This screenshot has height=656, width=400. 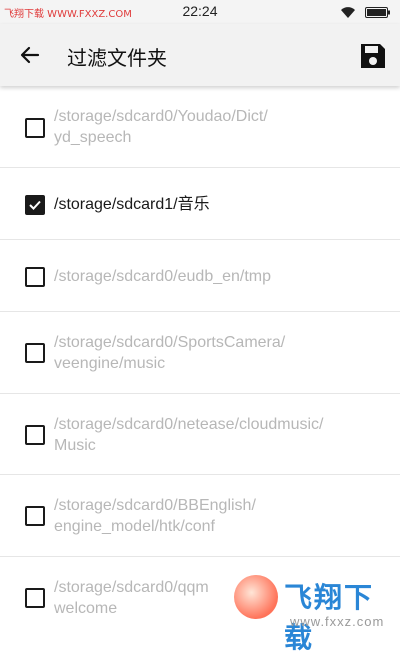 I want to click on folder-row: /storage/sdcard1/音乐, so click(x=200, y=204).